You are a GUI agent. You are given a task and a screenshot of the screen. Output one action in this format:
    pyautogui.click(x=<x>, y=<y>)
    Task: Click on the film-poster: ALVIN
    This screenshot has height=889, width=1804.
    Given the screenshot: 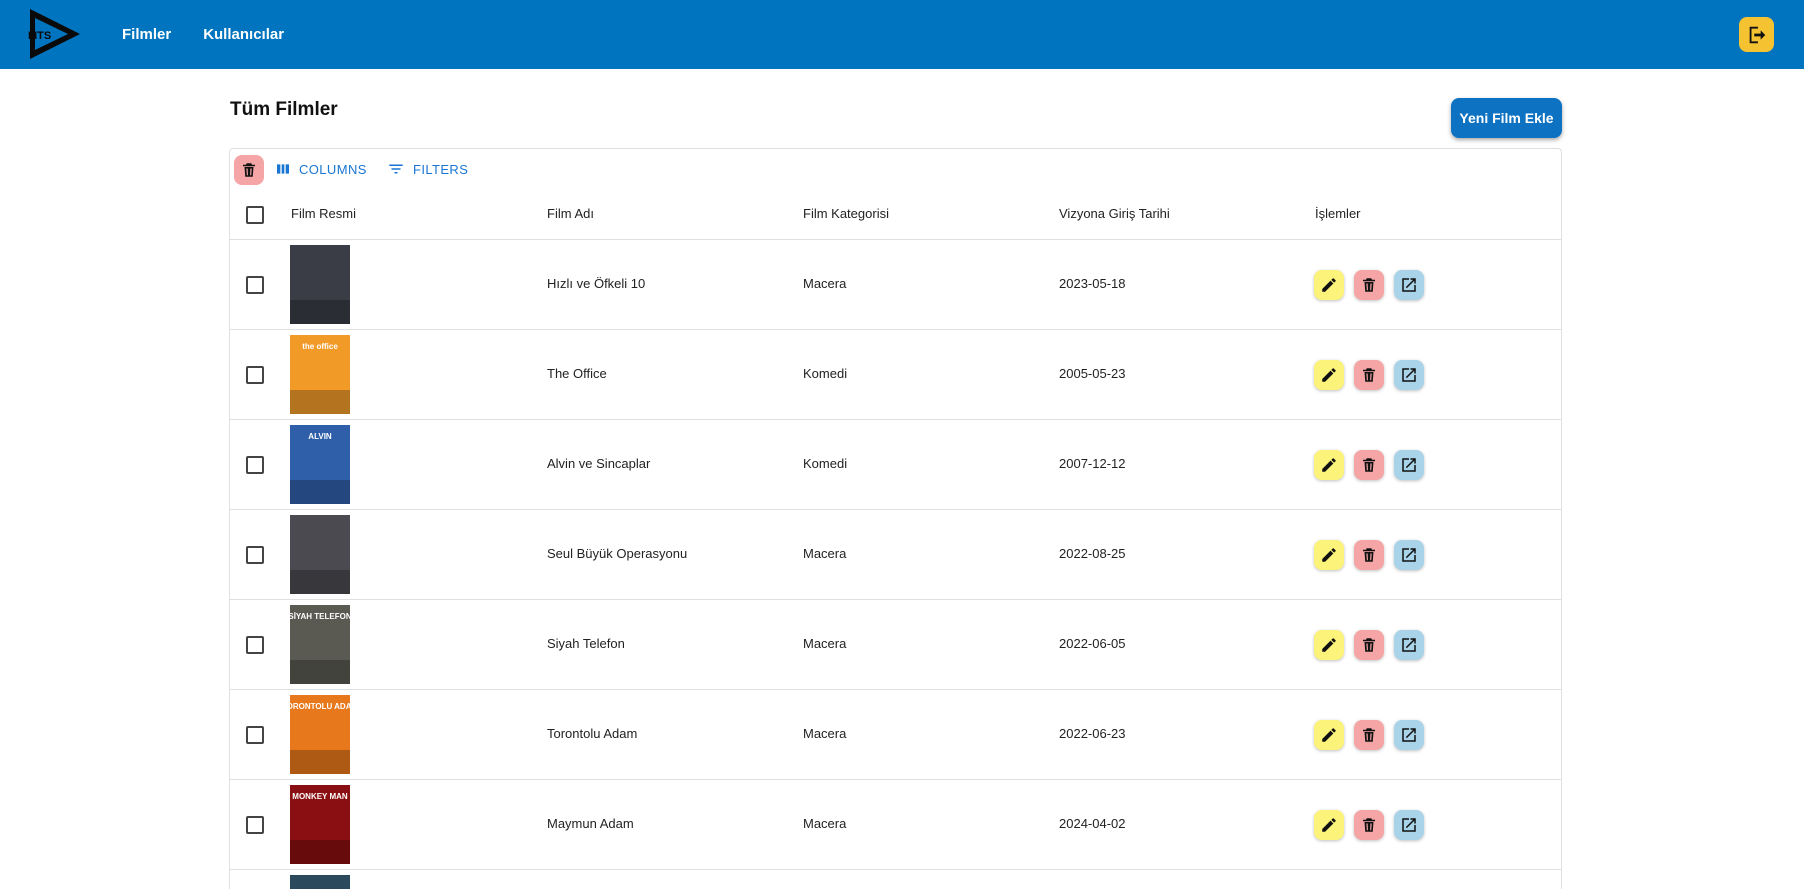 What is the action you would take?
    pyautogui.click(x=320, y=464)
    